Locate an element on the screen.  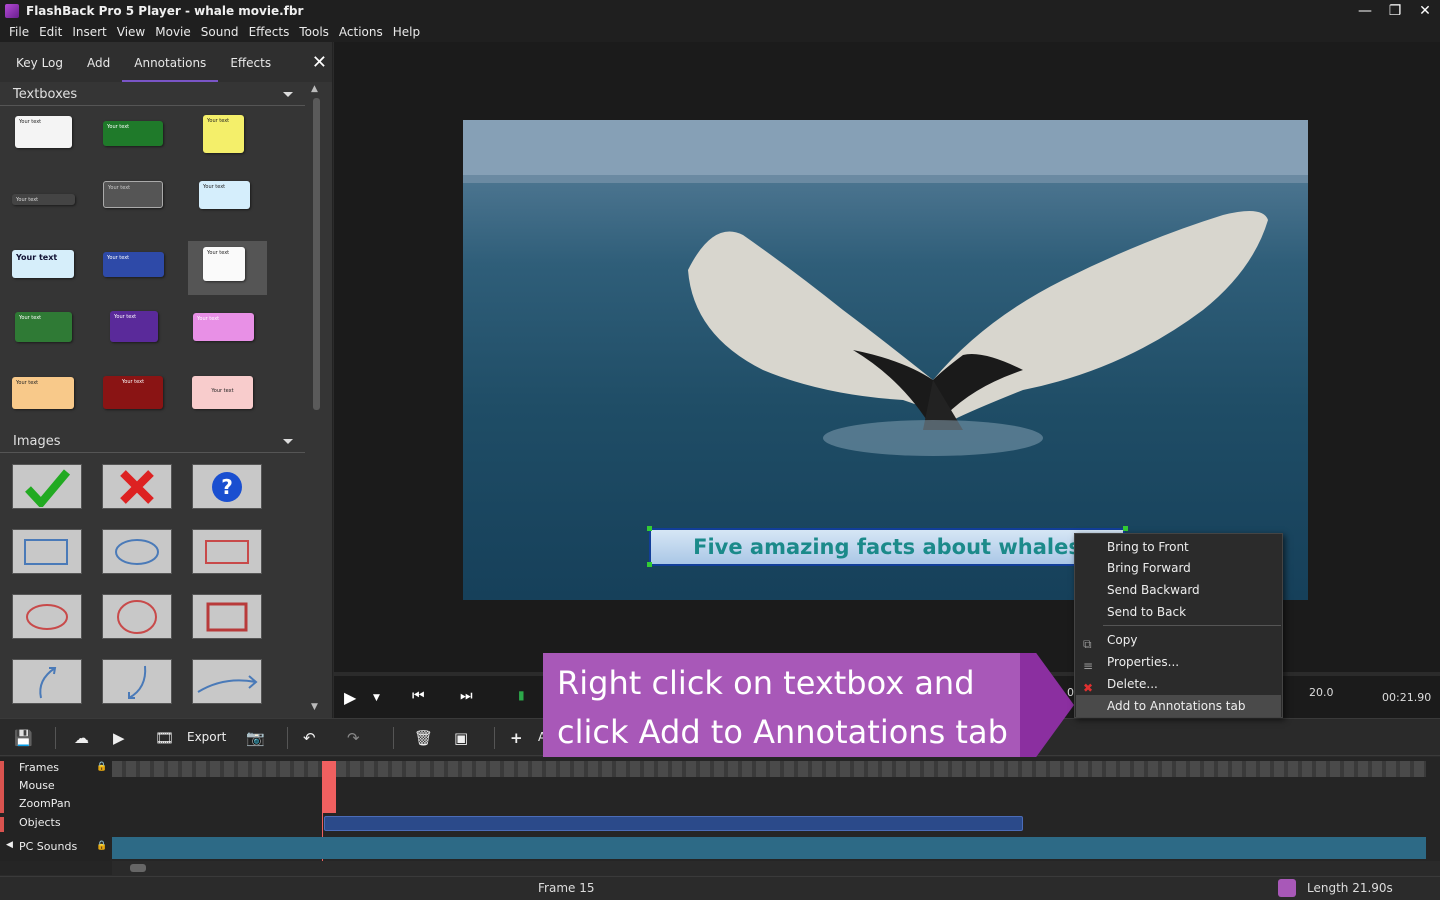
close-icon: ✕ is located at coordinates (1425, 11).